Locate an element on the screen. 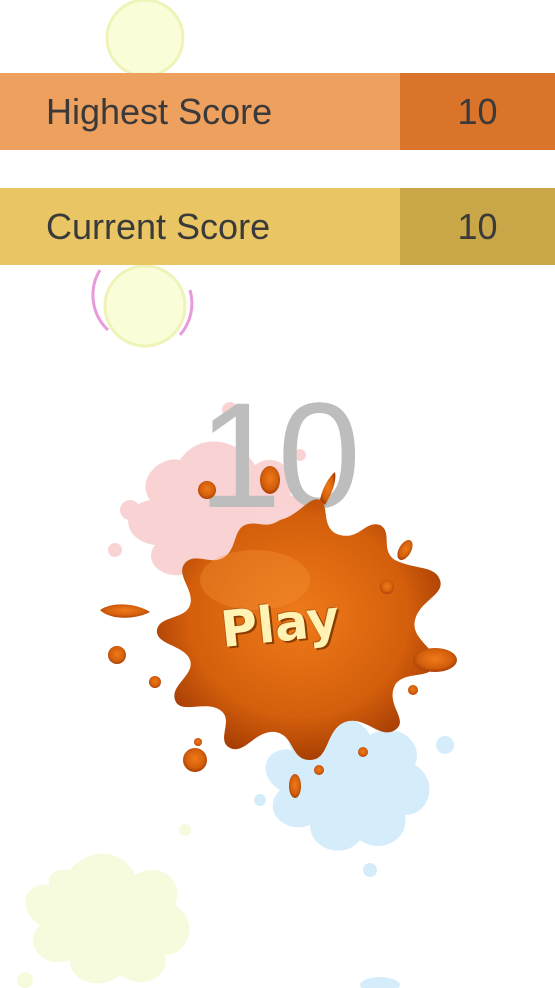  current-score-value: 10 is located at coordinates (477, 226).